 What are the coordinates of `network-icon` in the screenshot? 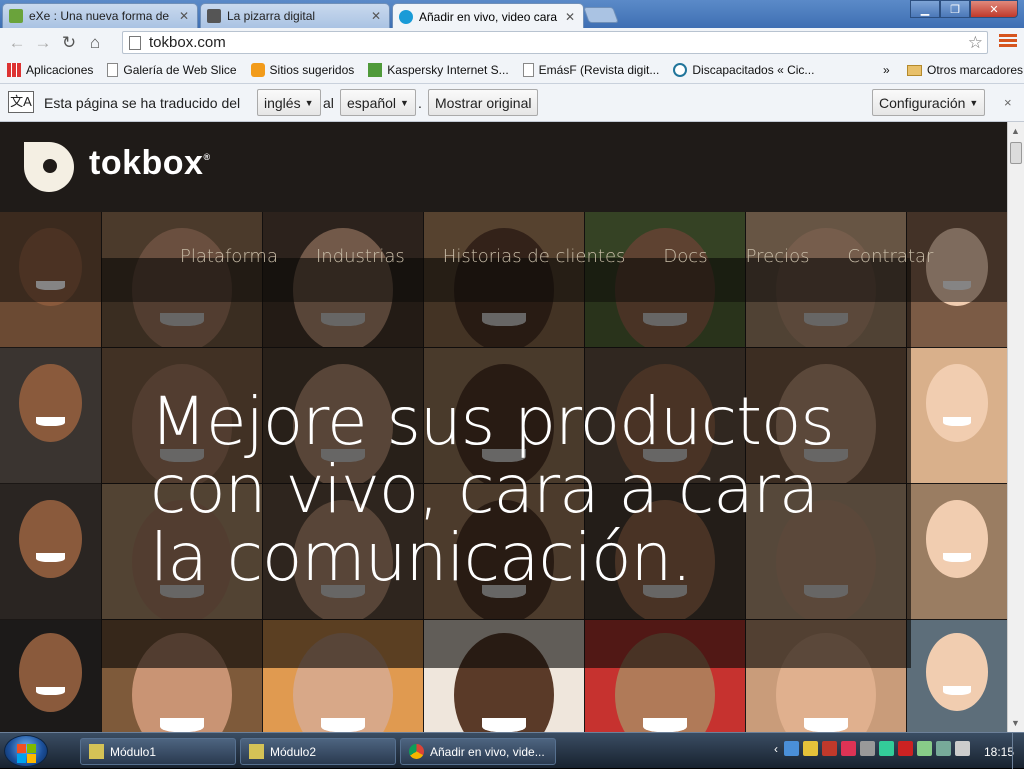 It's located at (791, 748).